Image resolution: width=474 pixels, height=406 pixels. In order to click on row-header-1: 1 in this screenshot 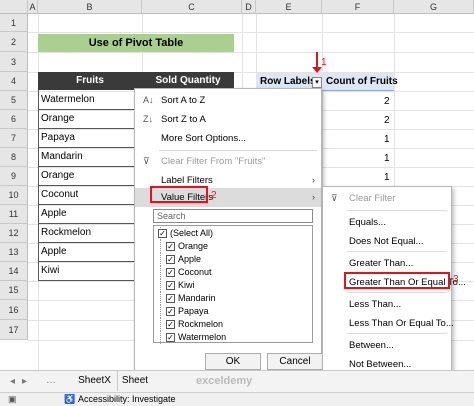, I will do `click(14, 23)`.